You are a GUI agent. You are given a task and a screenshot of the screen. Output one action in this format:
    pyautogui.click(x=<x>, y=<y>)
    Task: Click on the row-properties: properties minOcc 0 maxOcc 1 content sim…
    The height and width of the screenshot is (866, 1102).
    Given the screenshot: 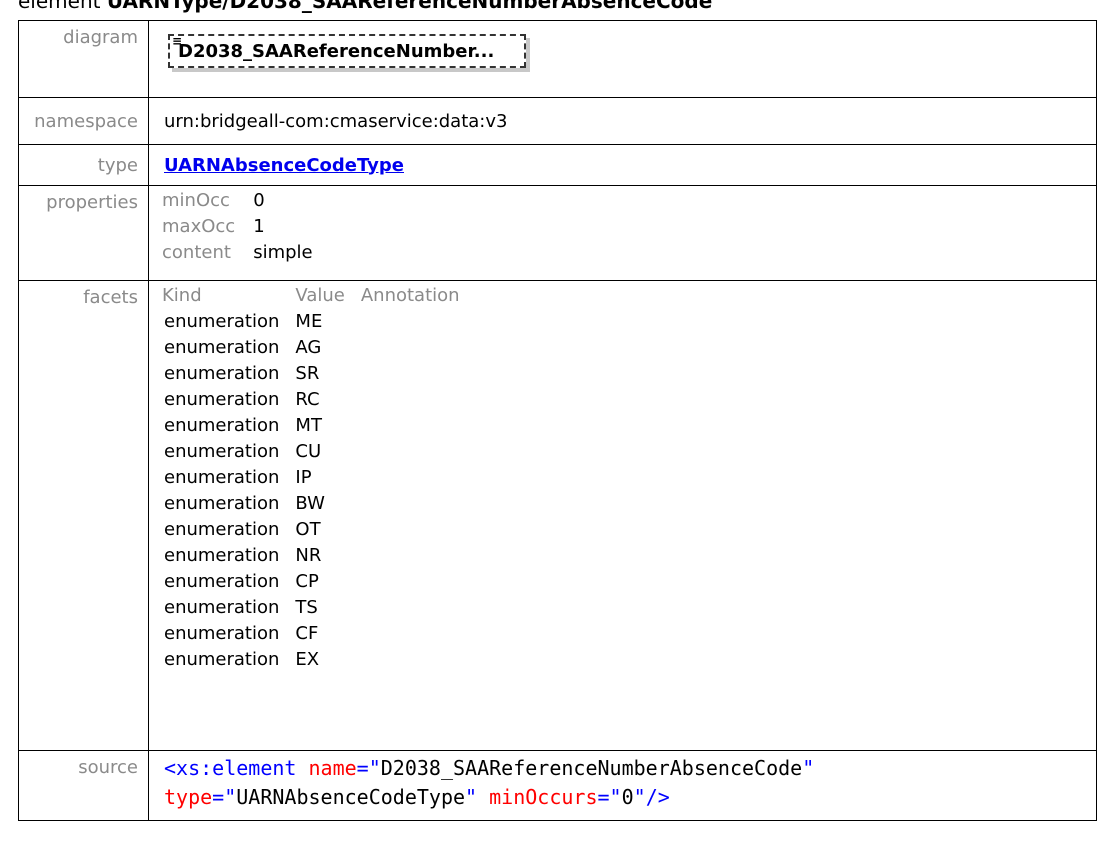 What is the action you would take?
    pyautogui.click(x=557, y=233)
    